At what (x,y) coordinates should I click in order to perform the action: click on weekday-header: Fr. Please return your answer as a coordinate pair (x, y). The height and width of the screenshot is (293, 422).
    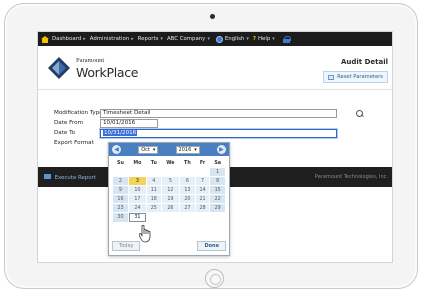
    Looking at the image, I should click on (202, 163).